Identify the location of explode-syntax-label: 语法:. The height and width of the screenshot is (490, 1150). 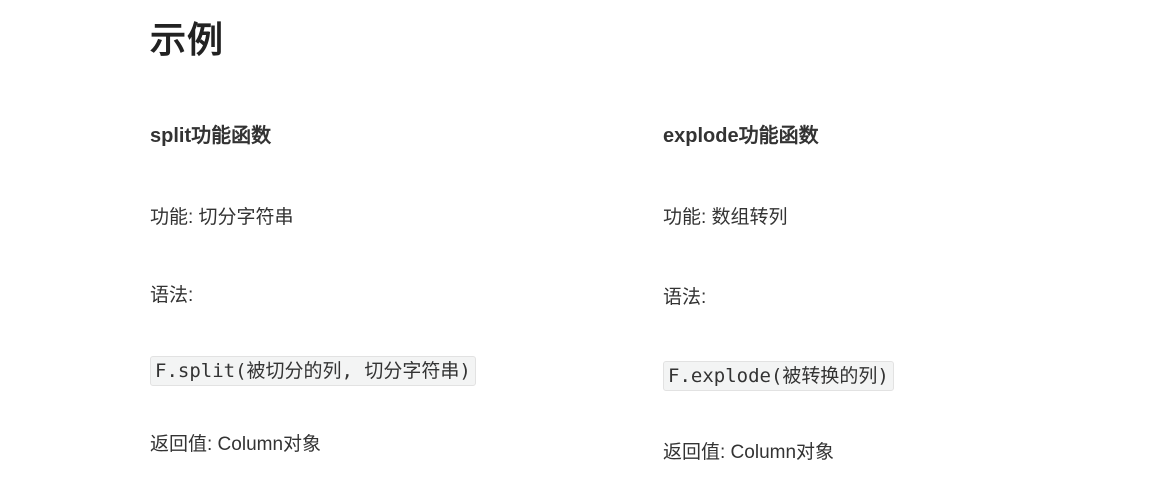
(685, 297).